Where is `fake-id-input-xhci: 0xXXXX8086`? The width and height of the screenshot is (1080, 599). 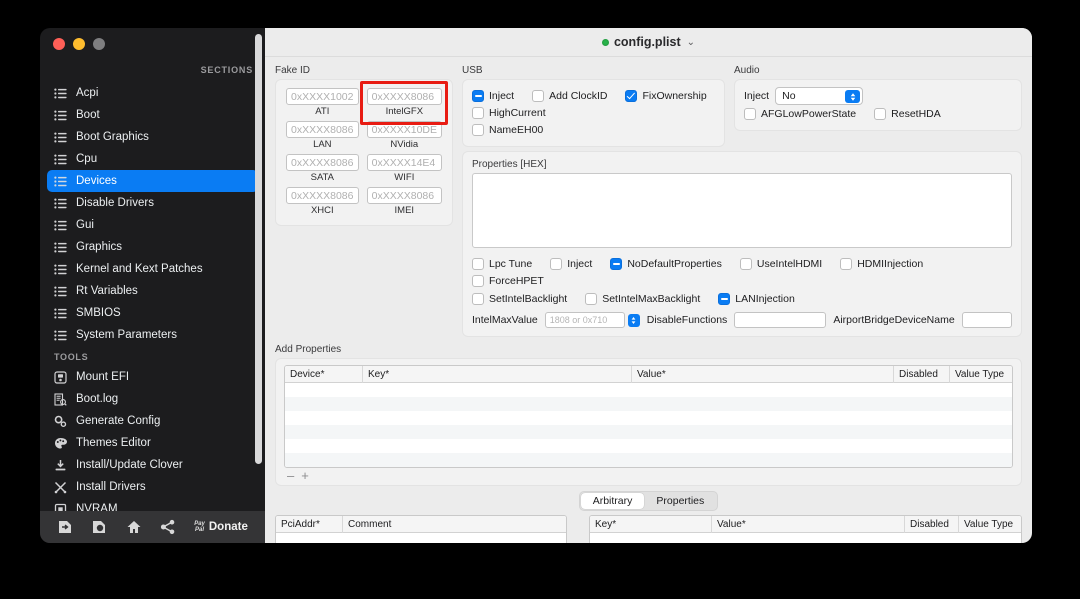
fake-id-input-xhci: 0xXXXX8086 is located at coordinates (322, 195).